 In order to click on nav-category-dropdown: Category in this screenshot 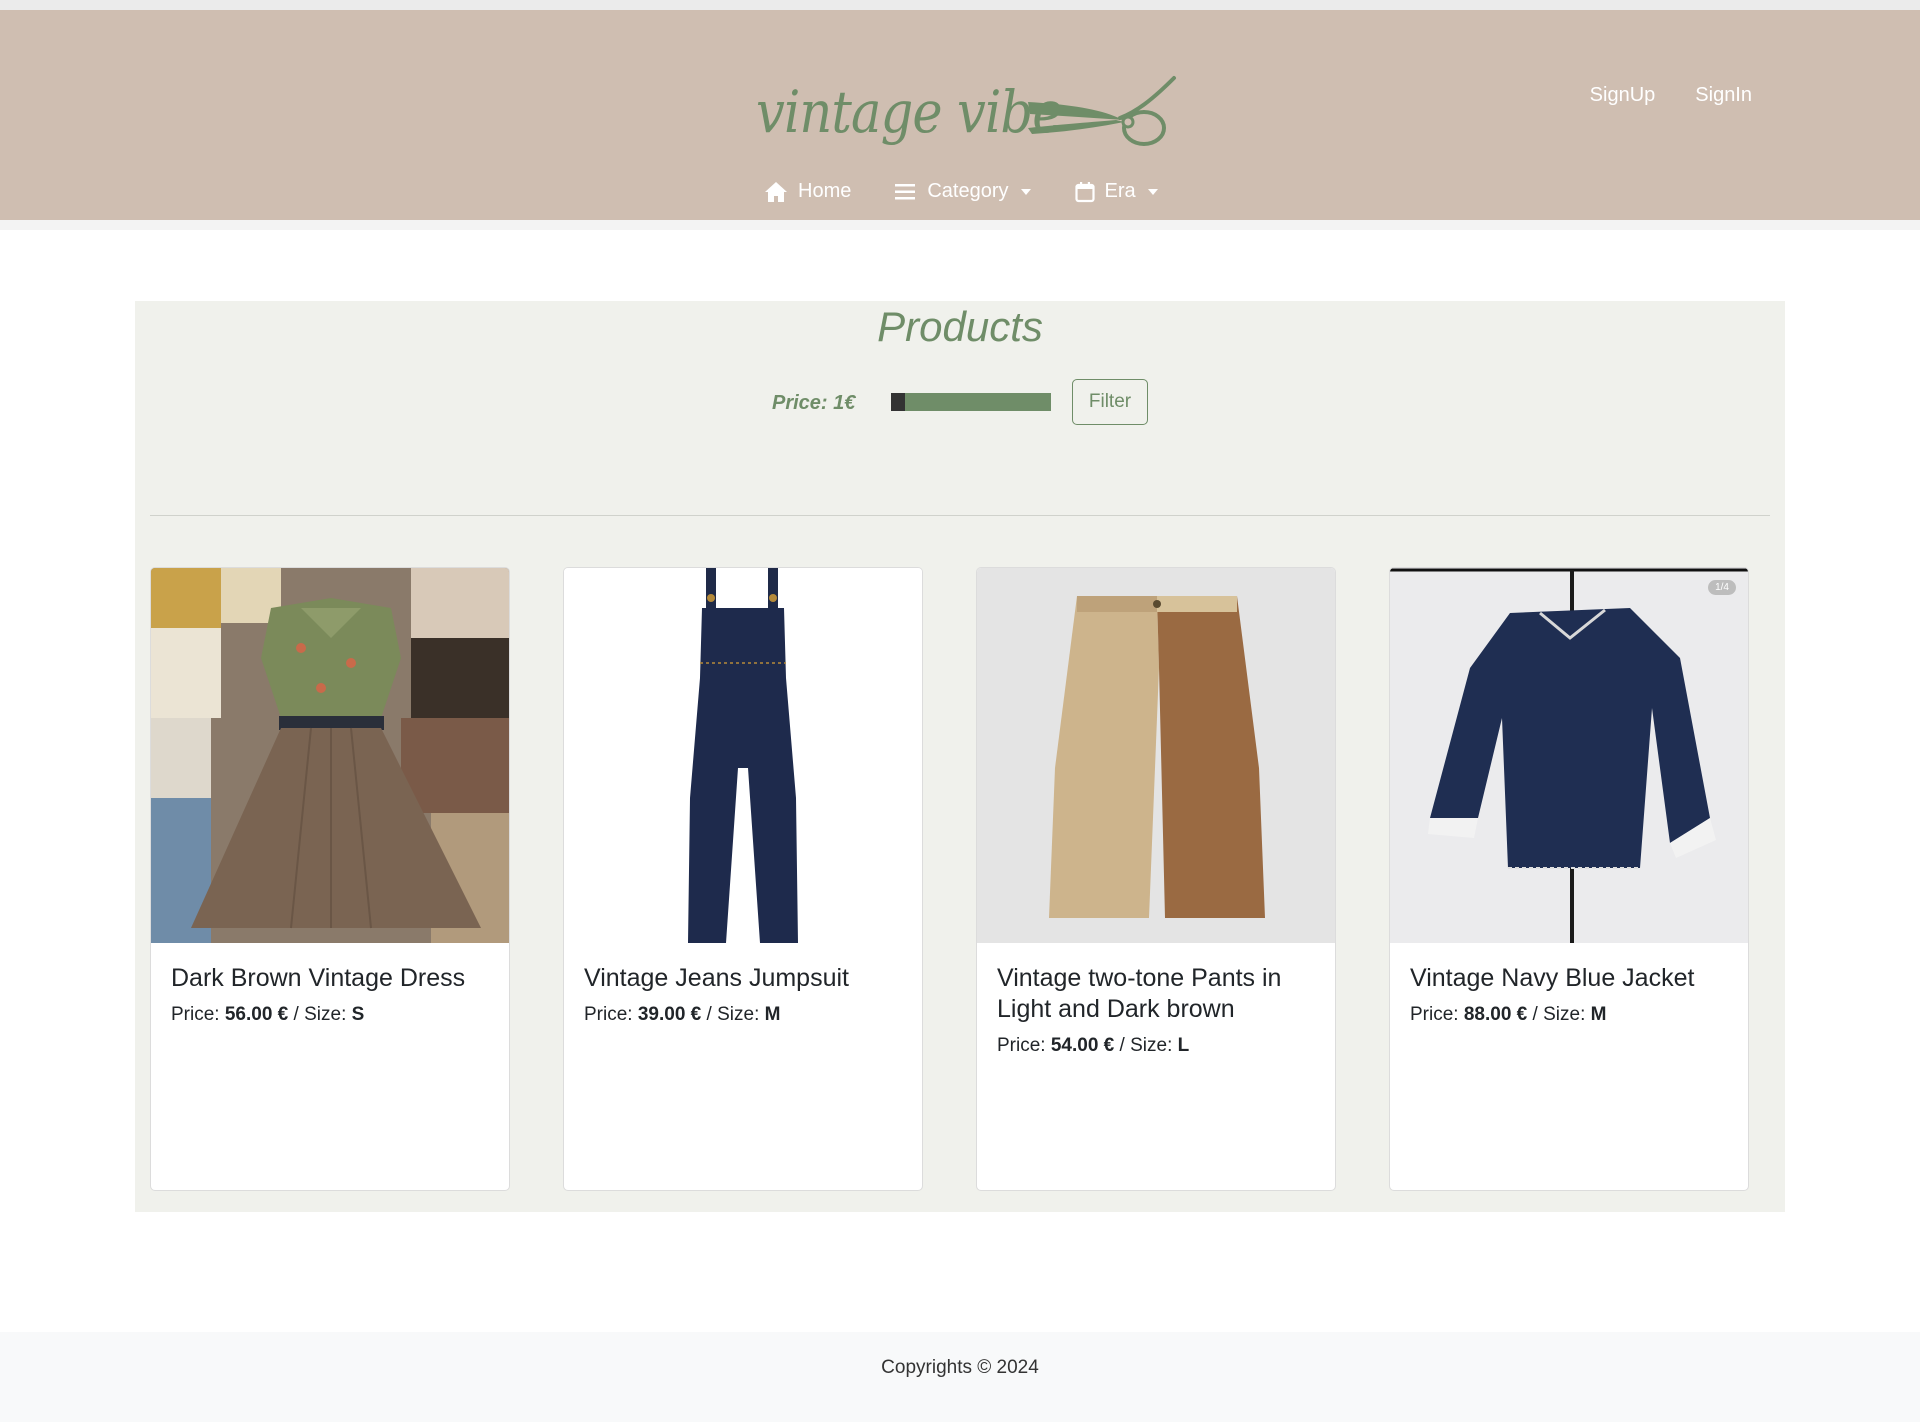, I will do `click(963, 191)`.